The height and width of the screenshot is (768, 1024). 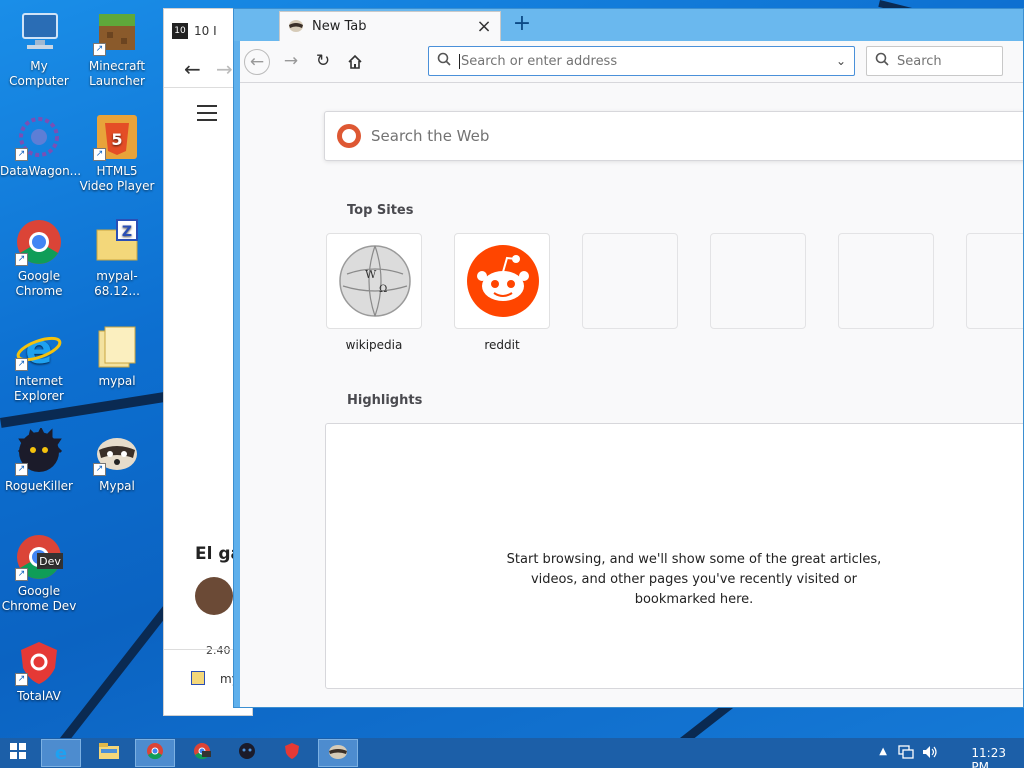 I want to click on internet-explorer-icon: e ↗, so click(x=39, y=348).